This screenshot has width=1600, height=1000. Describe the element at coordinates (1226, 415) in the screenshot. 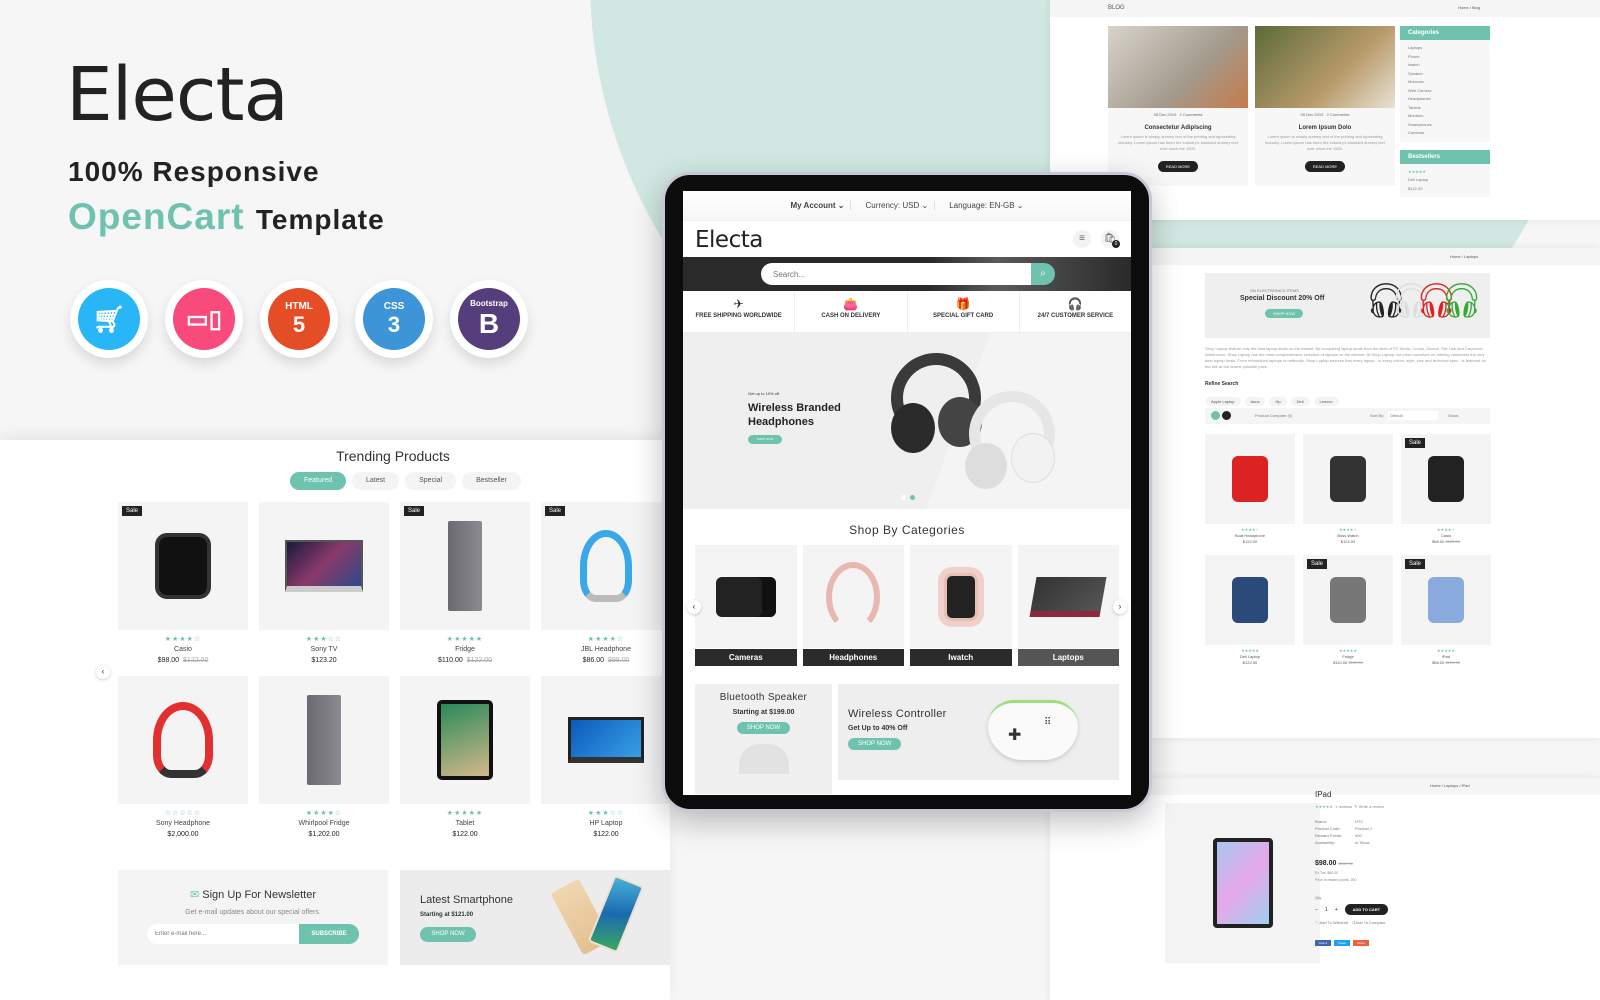

I see `list-view-button` at that location.